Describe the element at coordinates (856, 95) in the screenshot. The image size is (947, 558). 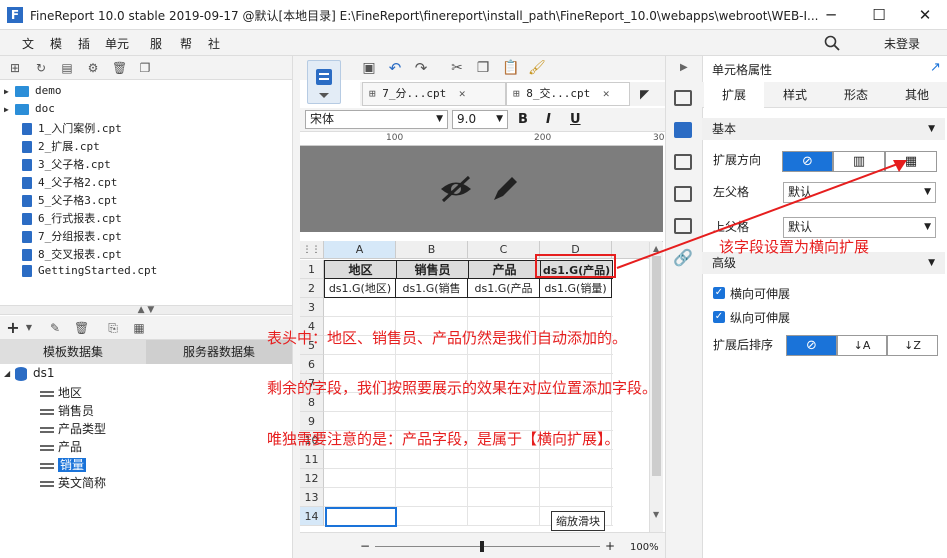
I see `tab-form: 形态` at that location.